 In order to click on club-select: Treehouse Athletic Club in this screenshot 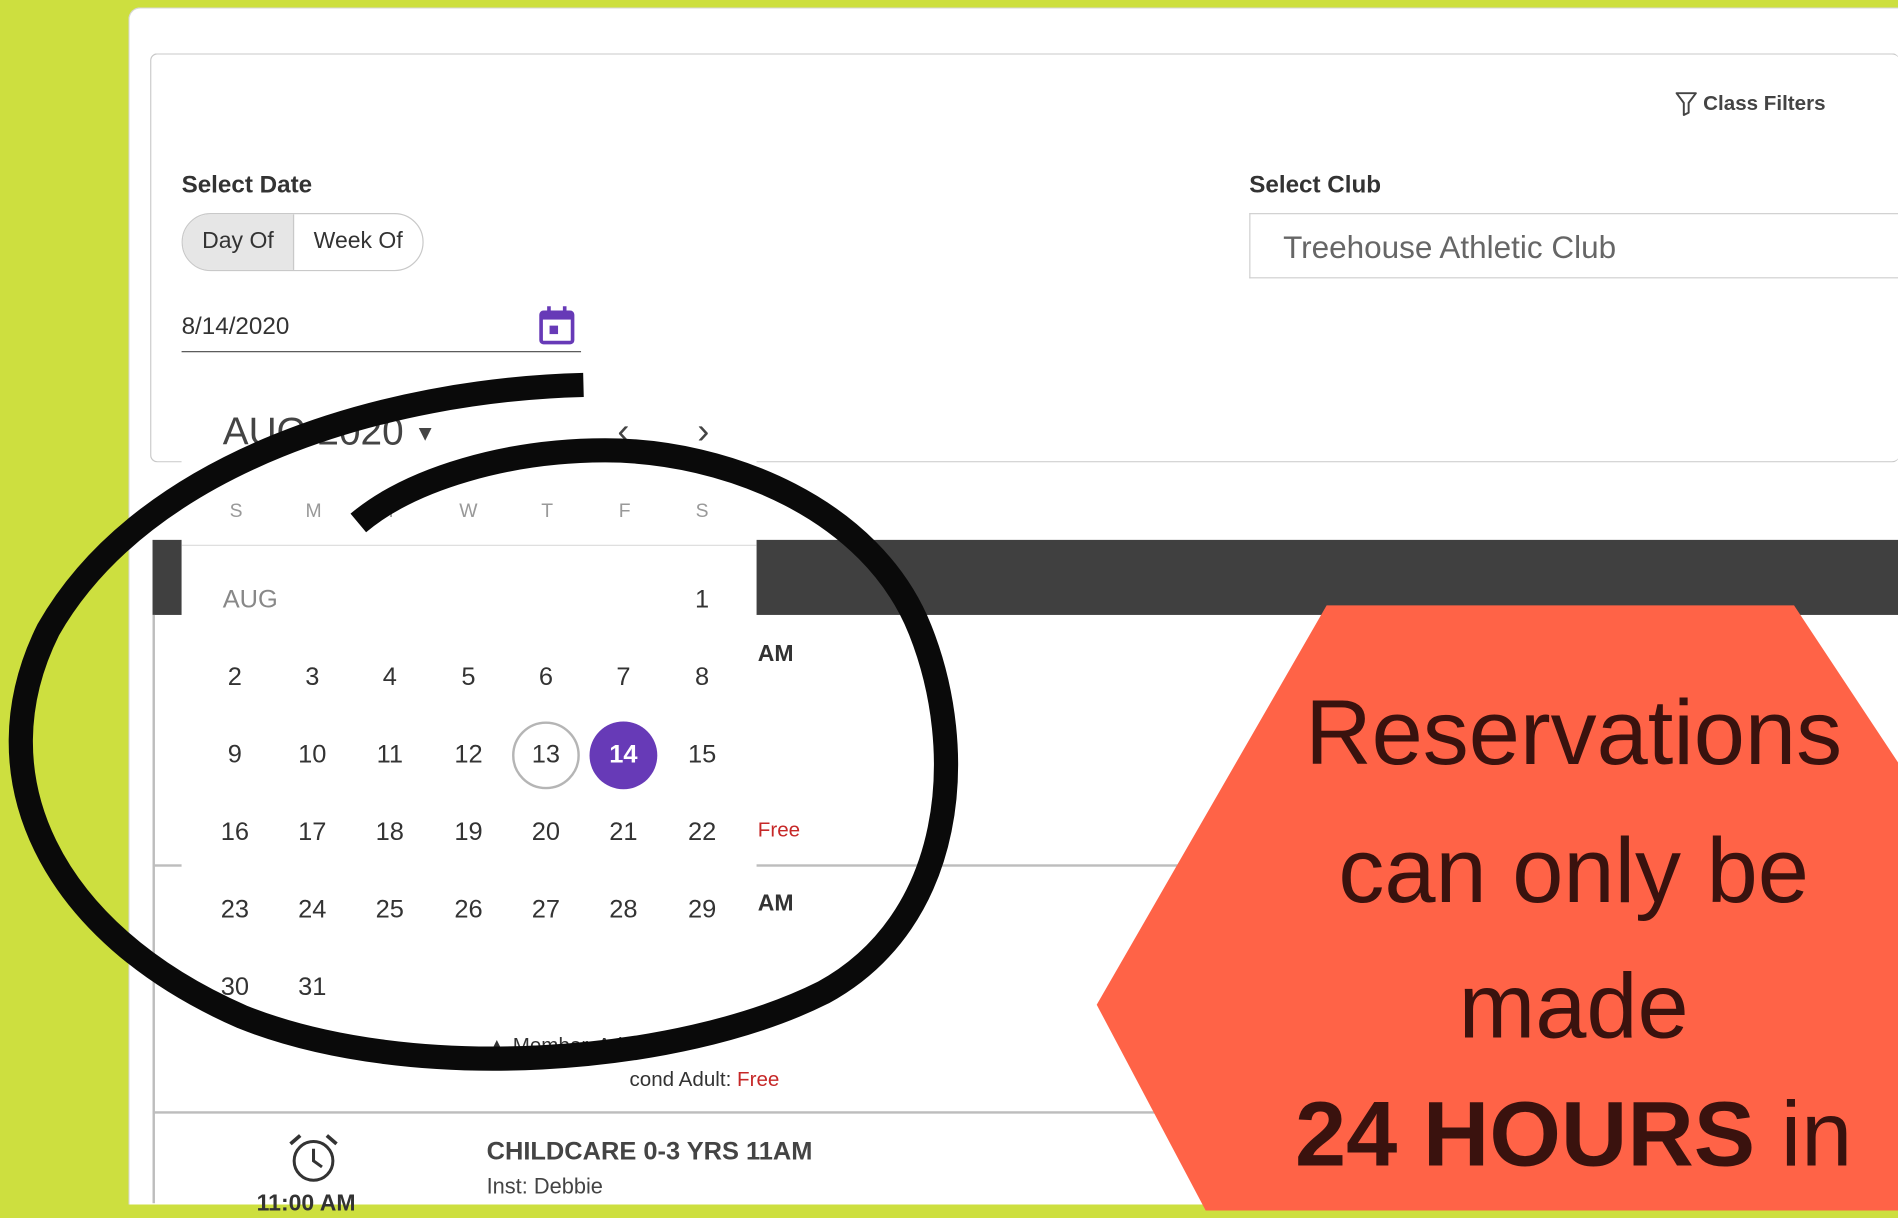, I will do `click(1573, 246)`.